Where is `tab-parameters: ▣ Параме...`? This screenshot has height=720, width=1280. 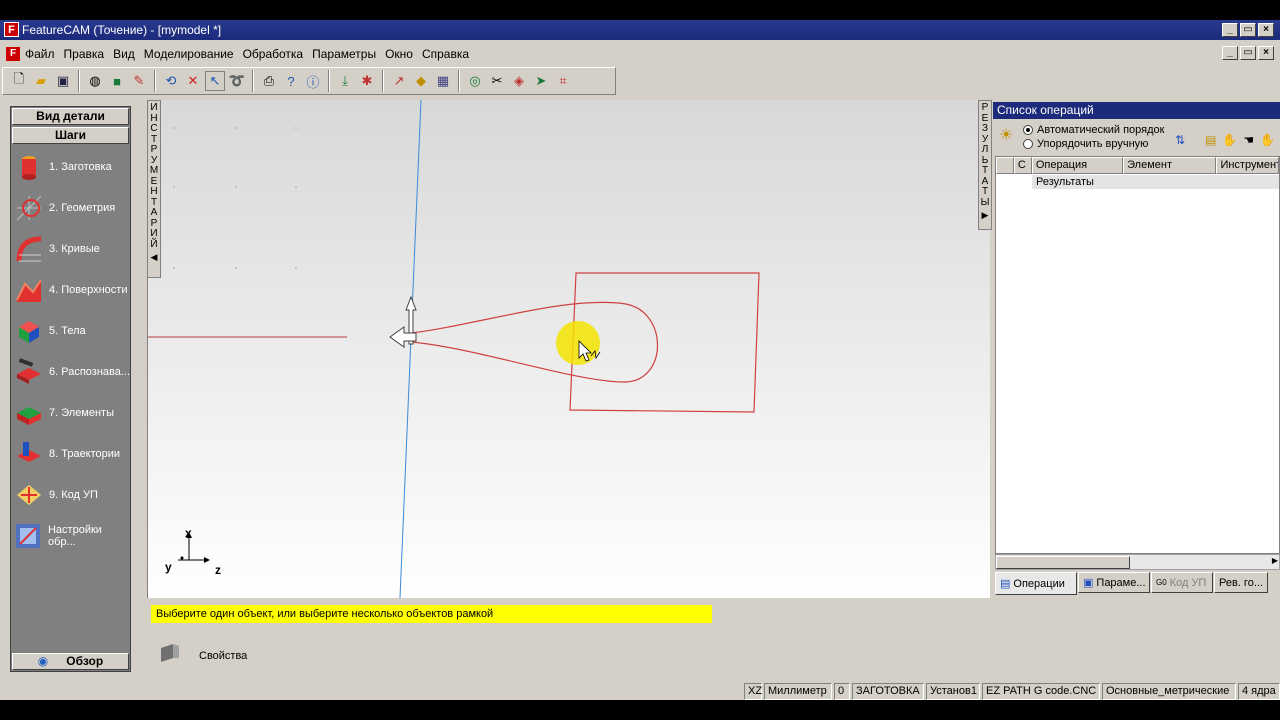
tab-parameters: ▣ Параме... is located at coordinates (1114, 582).